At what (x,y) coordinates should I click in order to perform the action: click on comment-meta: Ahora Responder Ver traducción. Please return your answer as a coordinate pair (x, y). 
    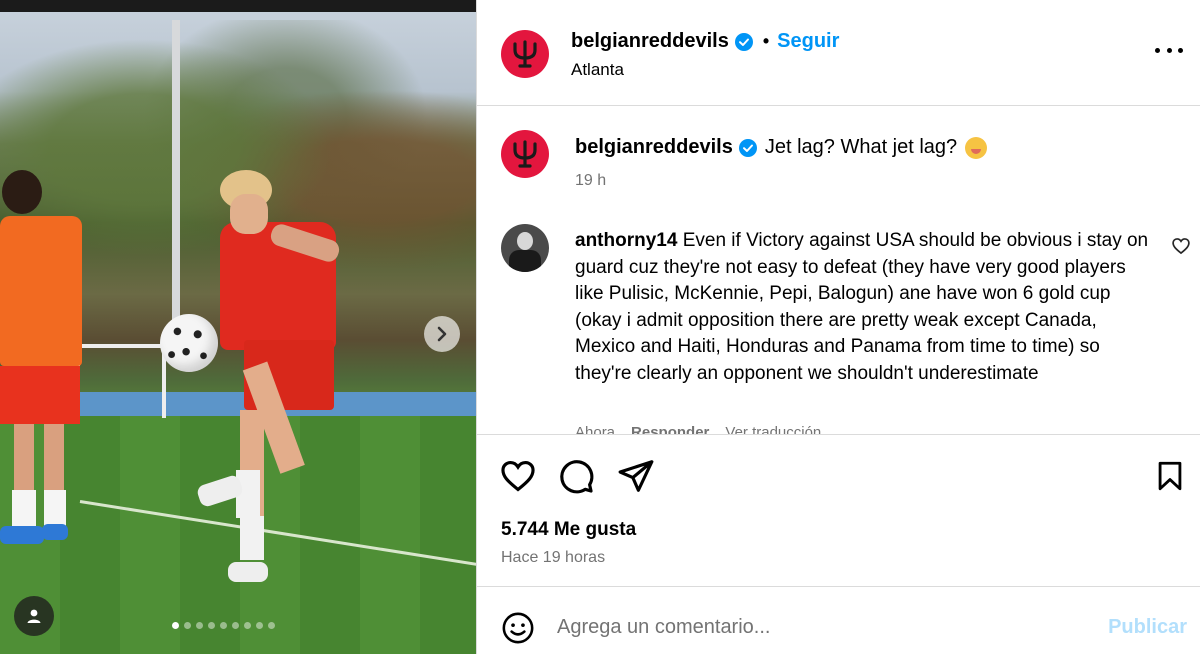
    Looking at the image, I should click on (698, 429).